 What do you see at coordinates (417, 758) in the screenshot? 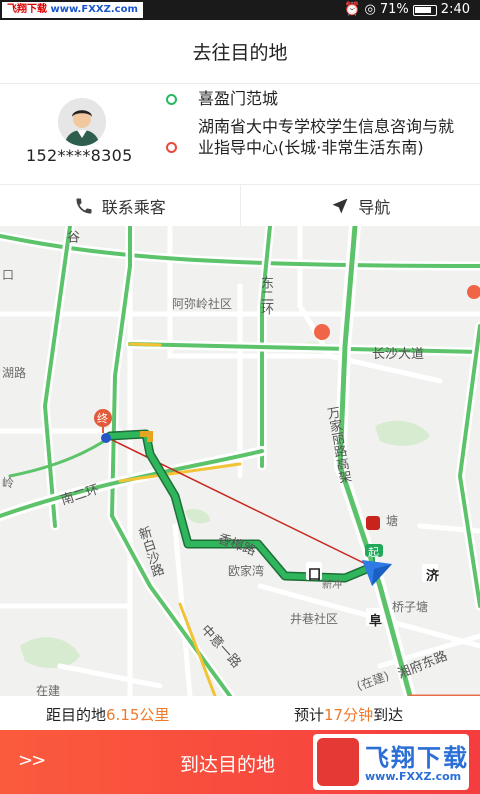
I see `watermark-brand: 飞翔下载` at bounding box center [417, 758].